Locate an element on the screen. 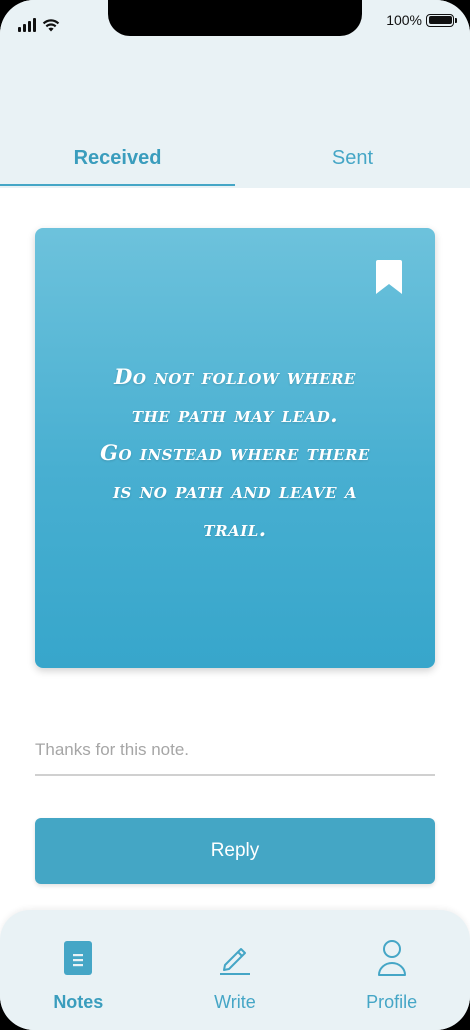 The image size is (470, 1030). nav-item-profile: Profile is located at coordinates (391, 970).